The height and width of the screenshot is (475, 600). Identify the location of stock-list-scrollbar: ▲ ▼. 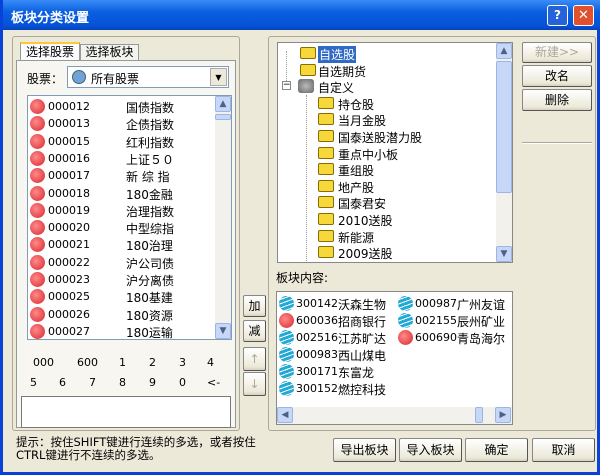
(223, 217).